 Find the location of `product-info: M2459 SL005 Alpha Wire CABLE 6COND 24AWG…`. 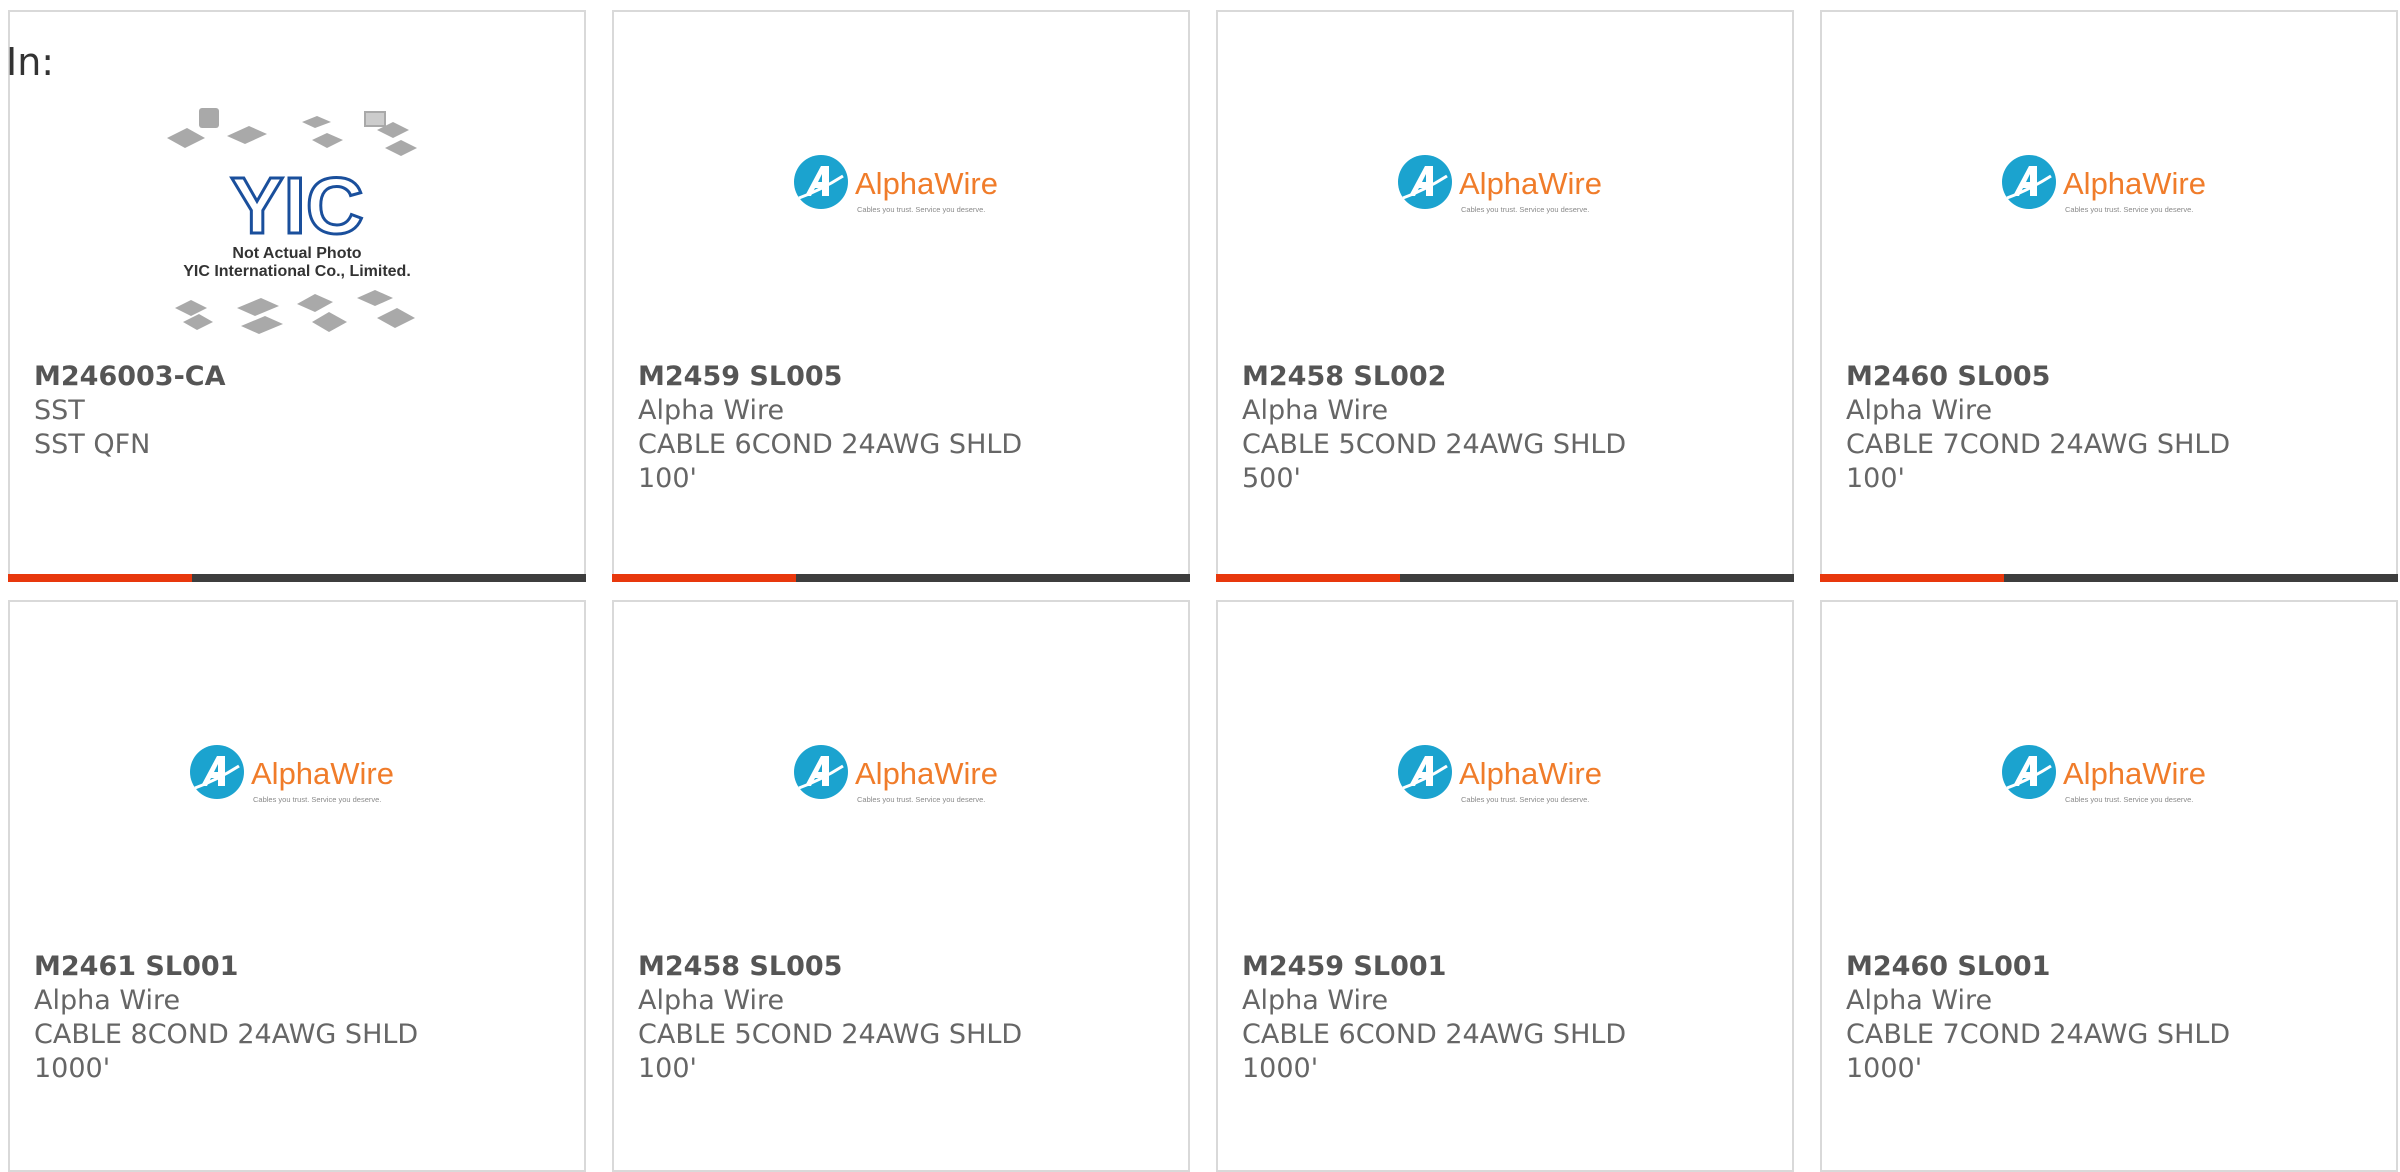

product-info: M2459 SL005 Alpha Wire CABLE 6COND 24AWG… is located at coordinates (848, 428).